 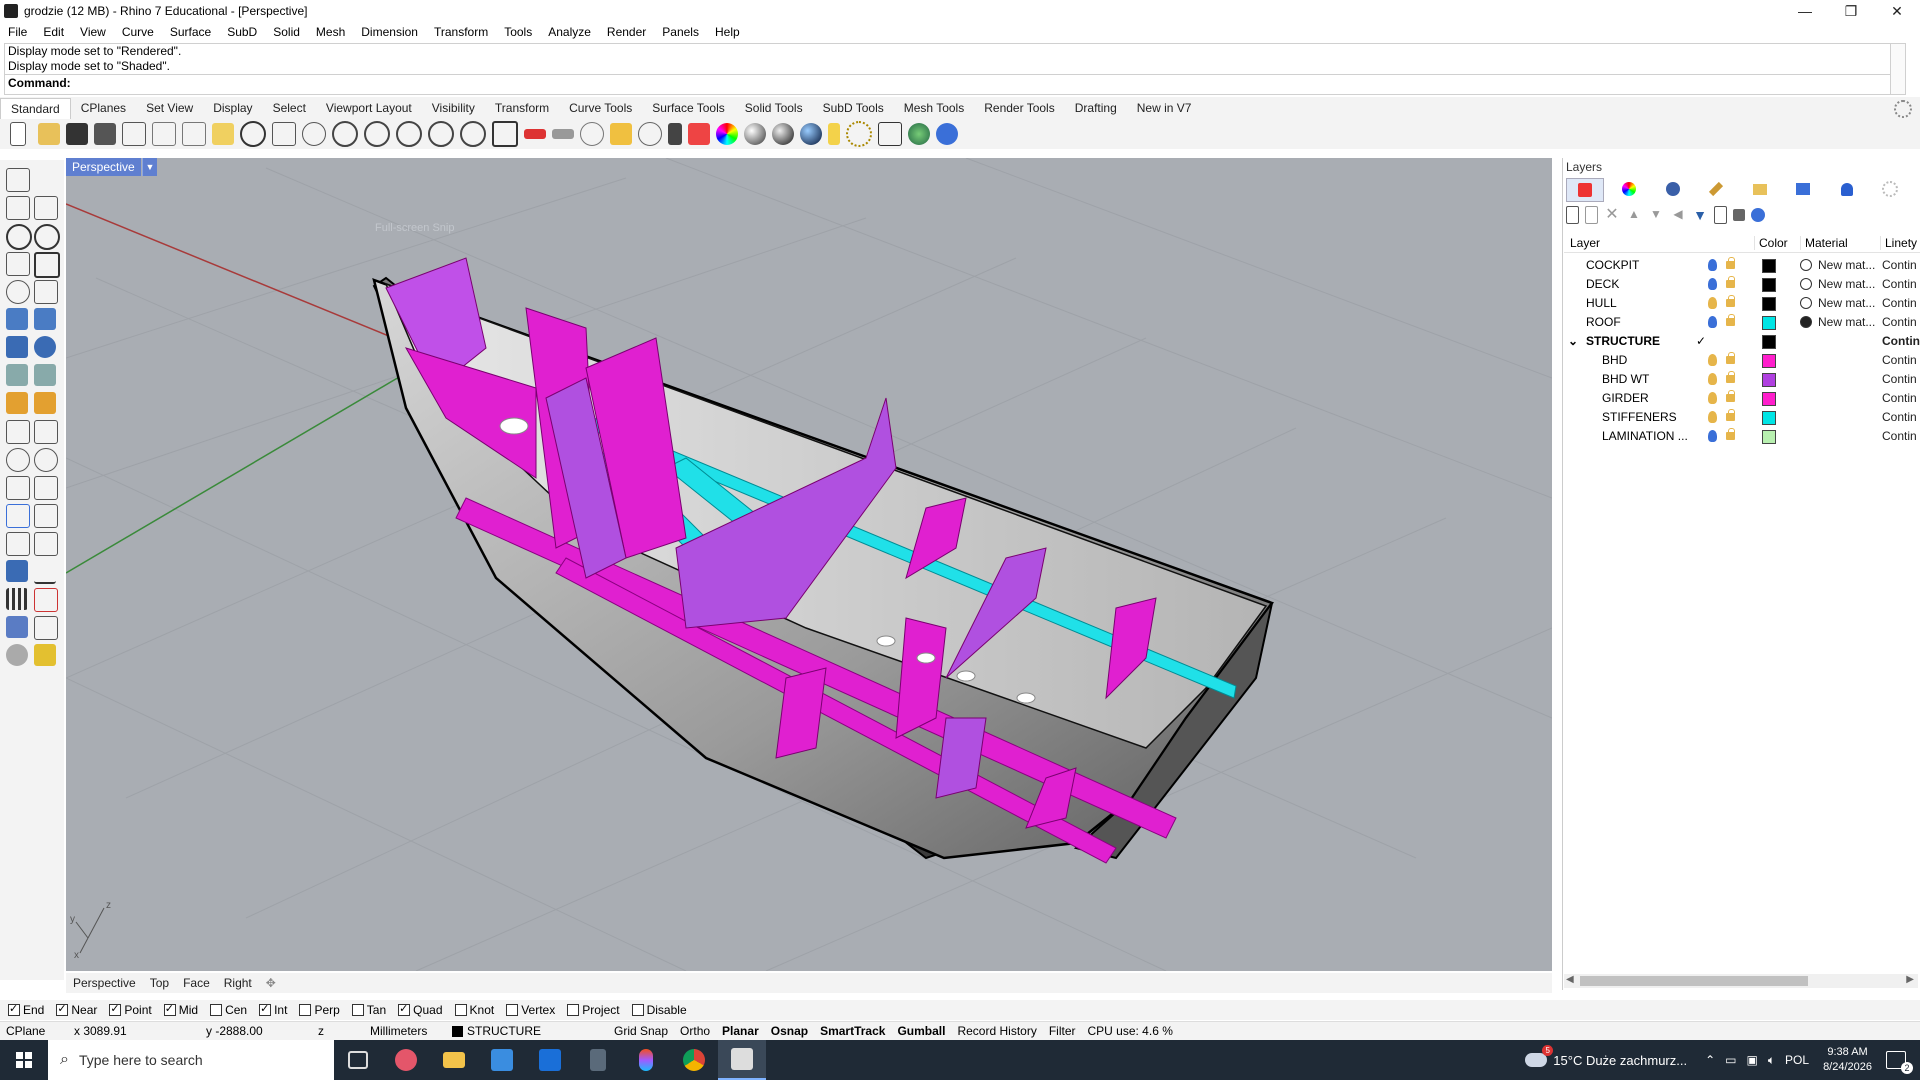 I want to click on layer-name: STRUCTURE, so click(x=1623, y=341).